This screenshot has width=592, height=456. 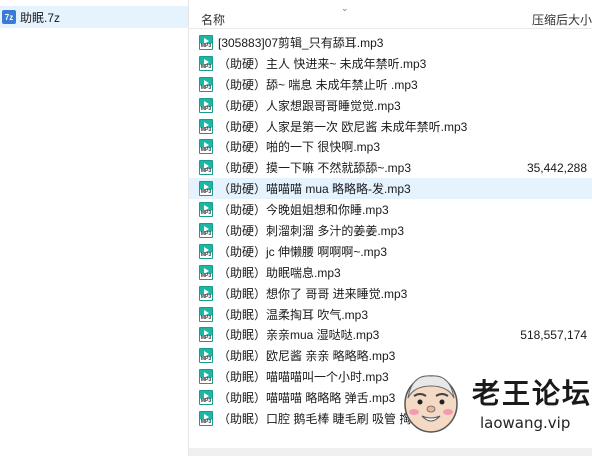 What do you see at coordinates (390, 452) in the screenshot?
I see `horizontal-scrollbar` at bounding box center [390, 452].